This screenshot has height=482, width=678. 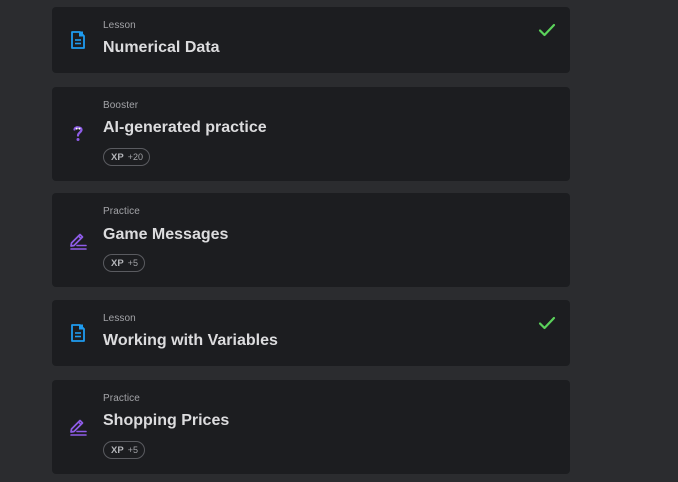 I want to click on item-title: Shopping Prices, so click(x=166, y=420).